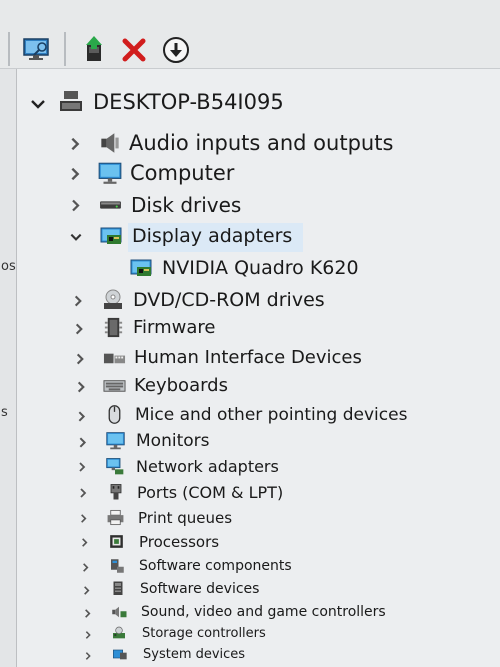 This screenshot has width=500, height=667. What do you see at coordinates (115, 466) in the screenshot?
I see `network-icon` at bounding box center [115, 466].